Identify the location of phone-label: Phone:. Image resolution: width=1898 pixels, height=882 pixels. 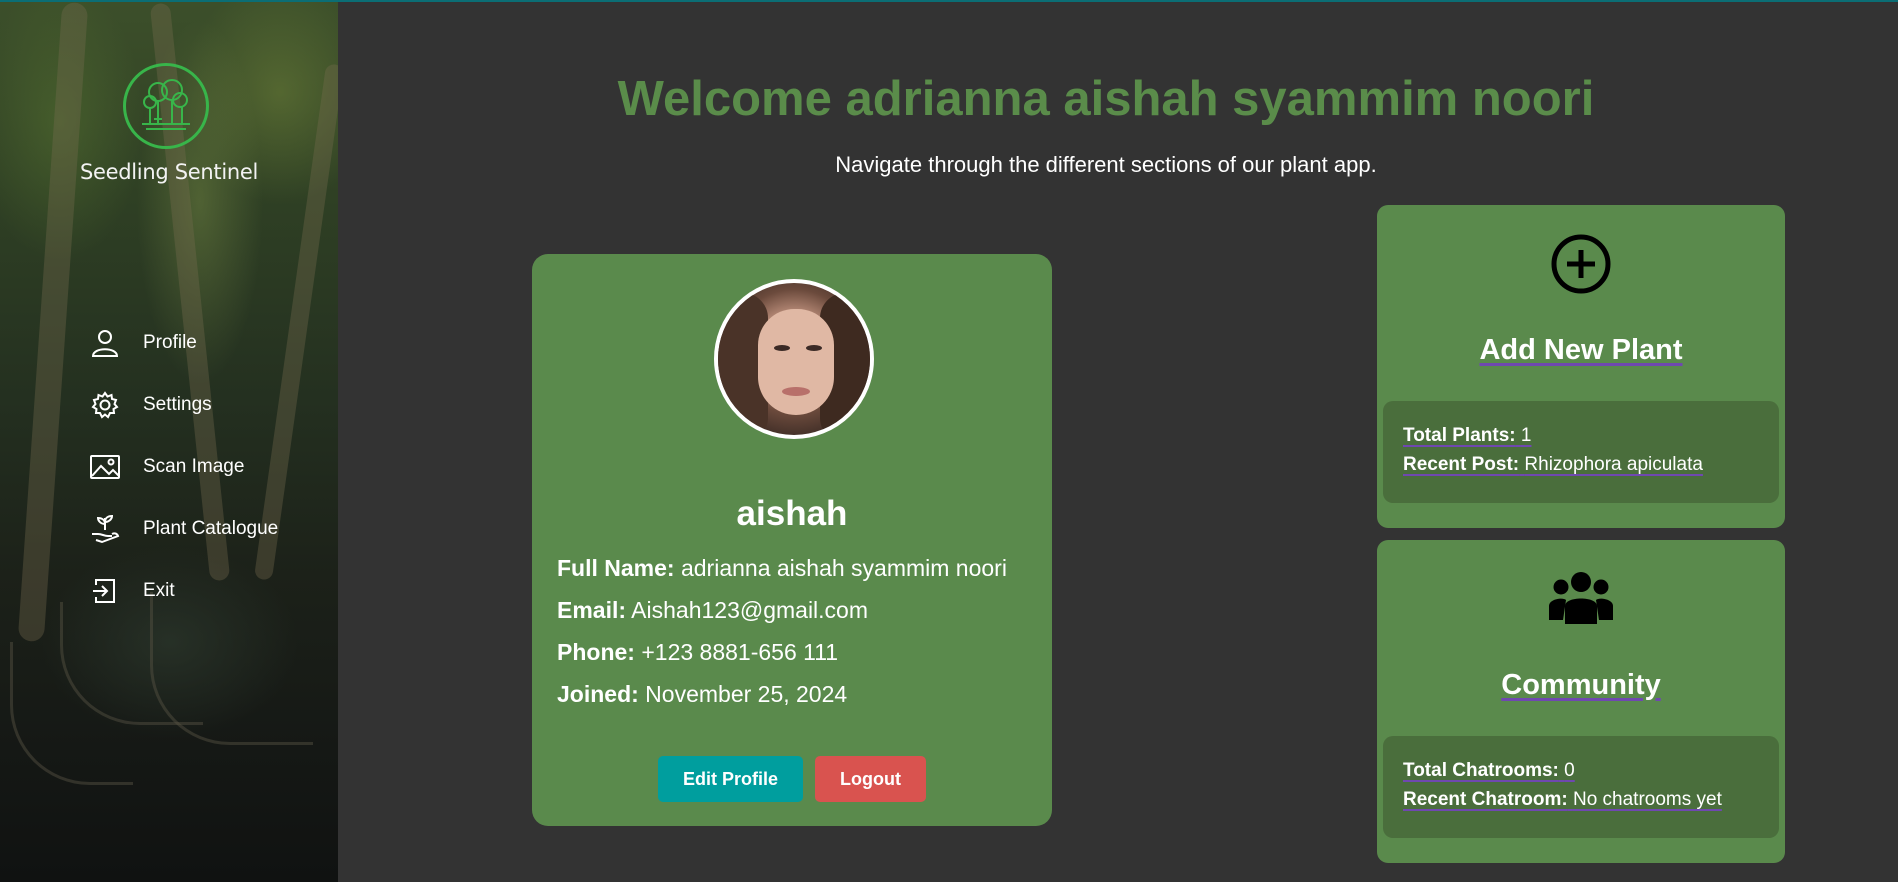
(596, 652).